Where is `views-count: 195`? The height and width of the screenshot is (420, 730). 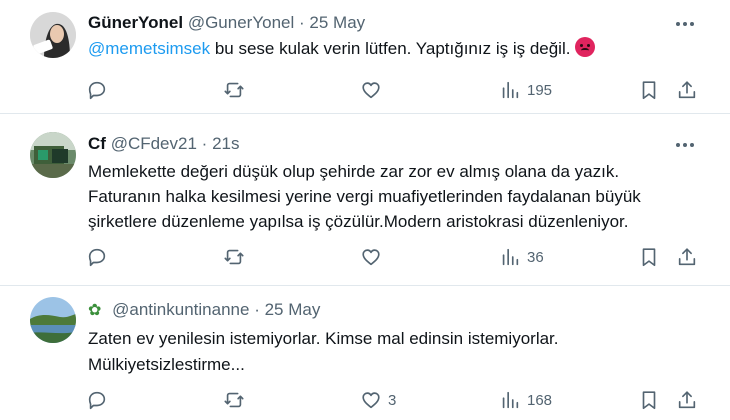 views-count: 195 is located at coordinates (540, 90).